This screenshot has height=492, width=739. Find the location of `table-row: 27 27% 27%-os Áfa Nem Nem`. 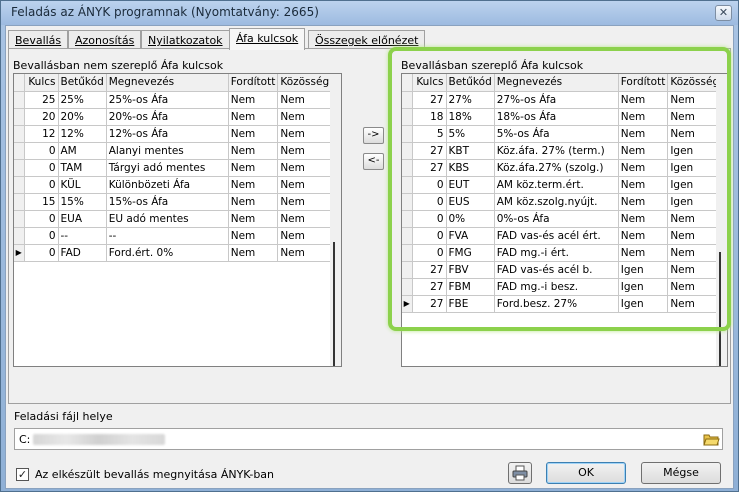

table-row: 27 27% 27%-os Áfa Nem Nem is located at coordinates (564, 100).